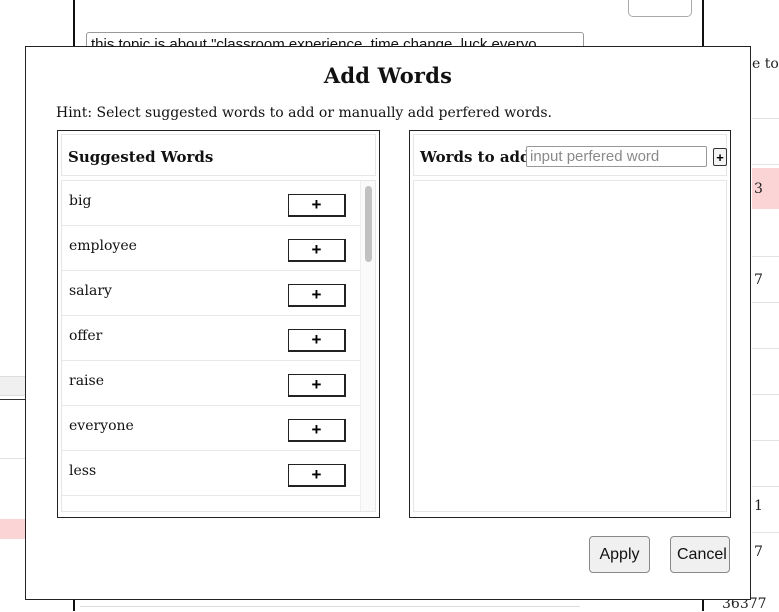 The width and height of the screenshot is (779, 612). I want to click on suggested-words-title: Suggested Words, so click(141, 157).